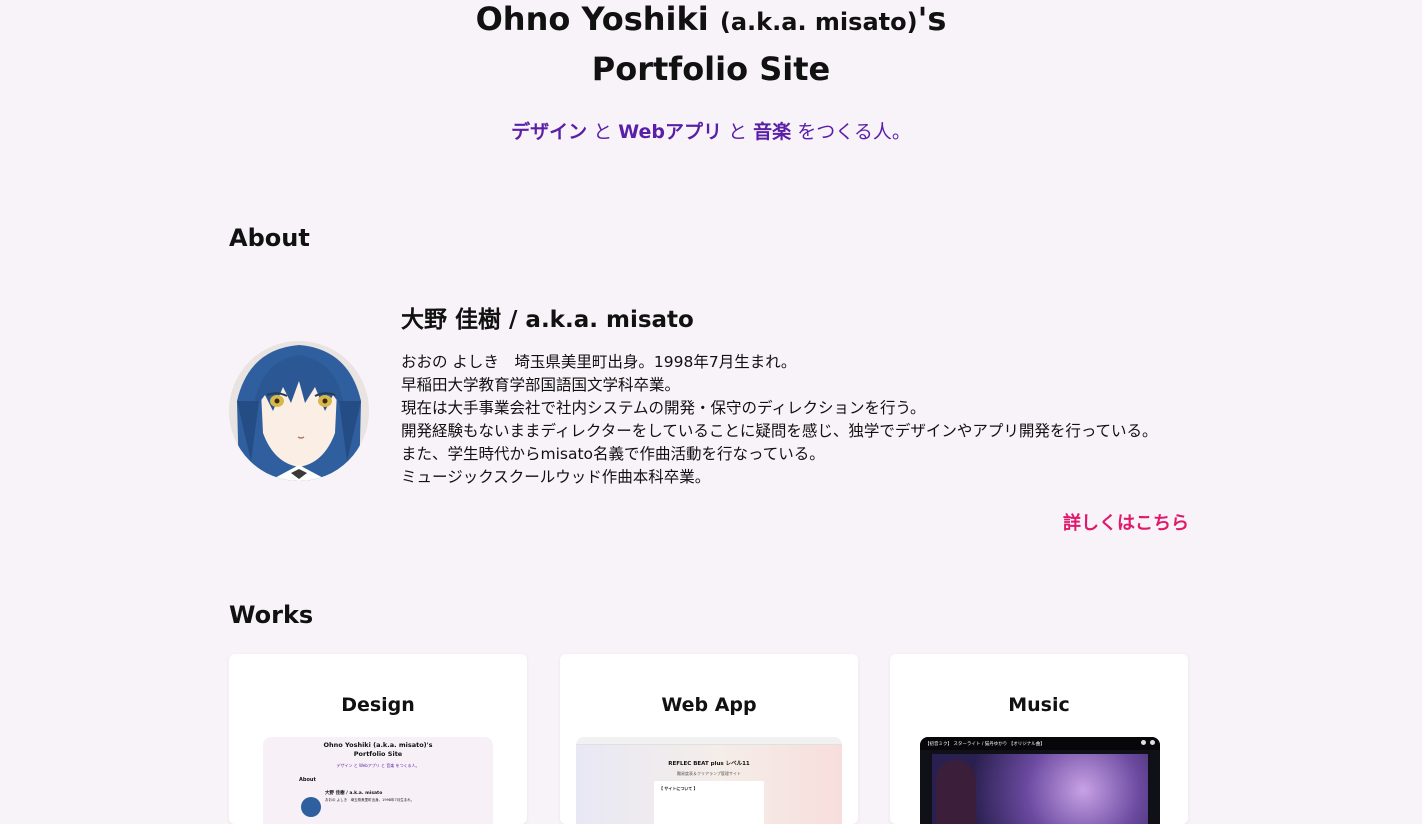  What do you see at coordinates (597, 19) in the screenshot?
I see `title-name: Ohno Yoshiki` at bounding box center [597, 19].